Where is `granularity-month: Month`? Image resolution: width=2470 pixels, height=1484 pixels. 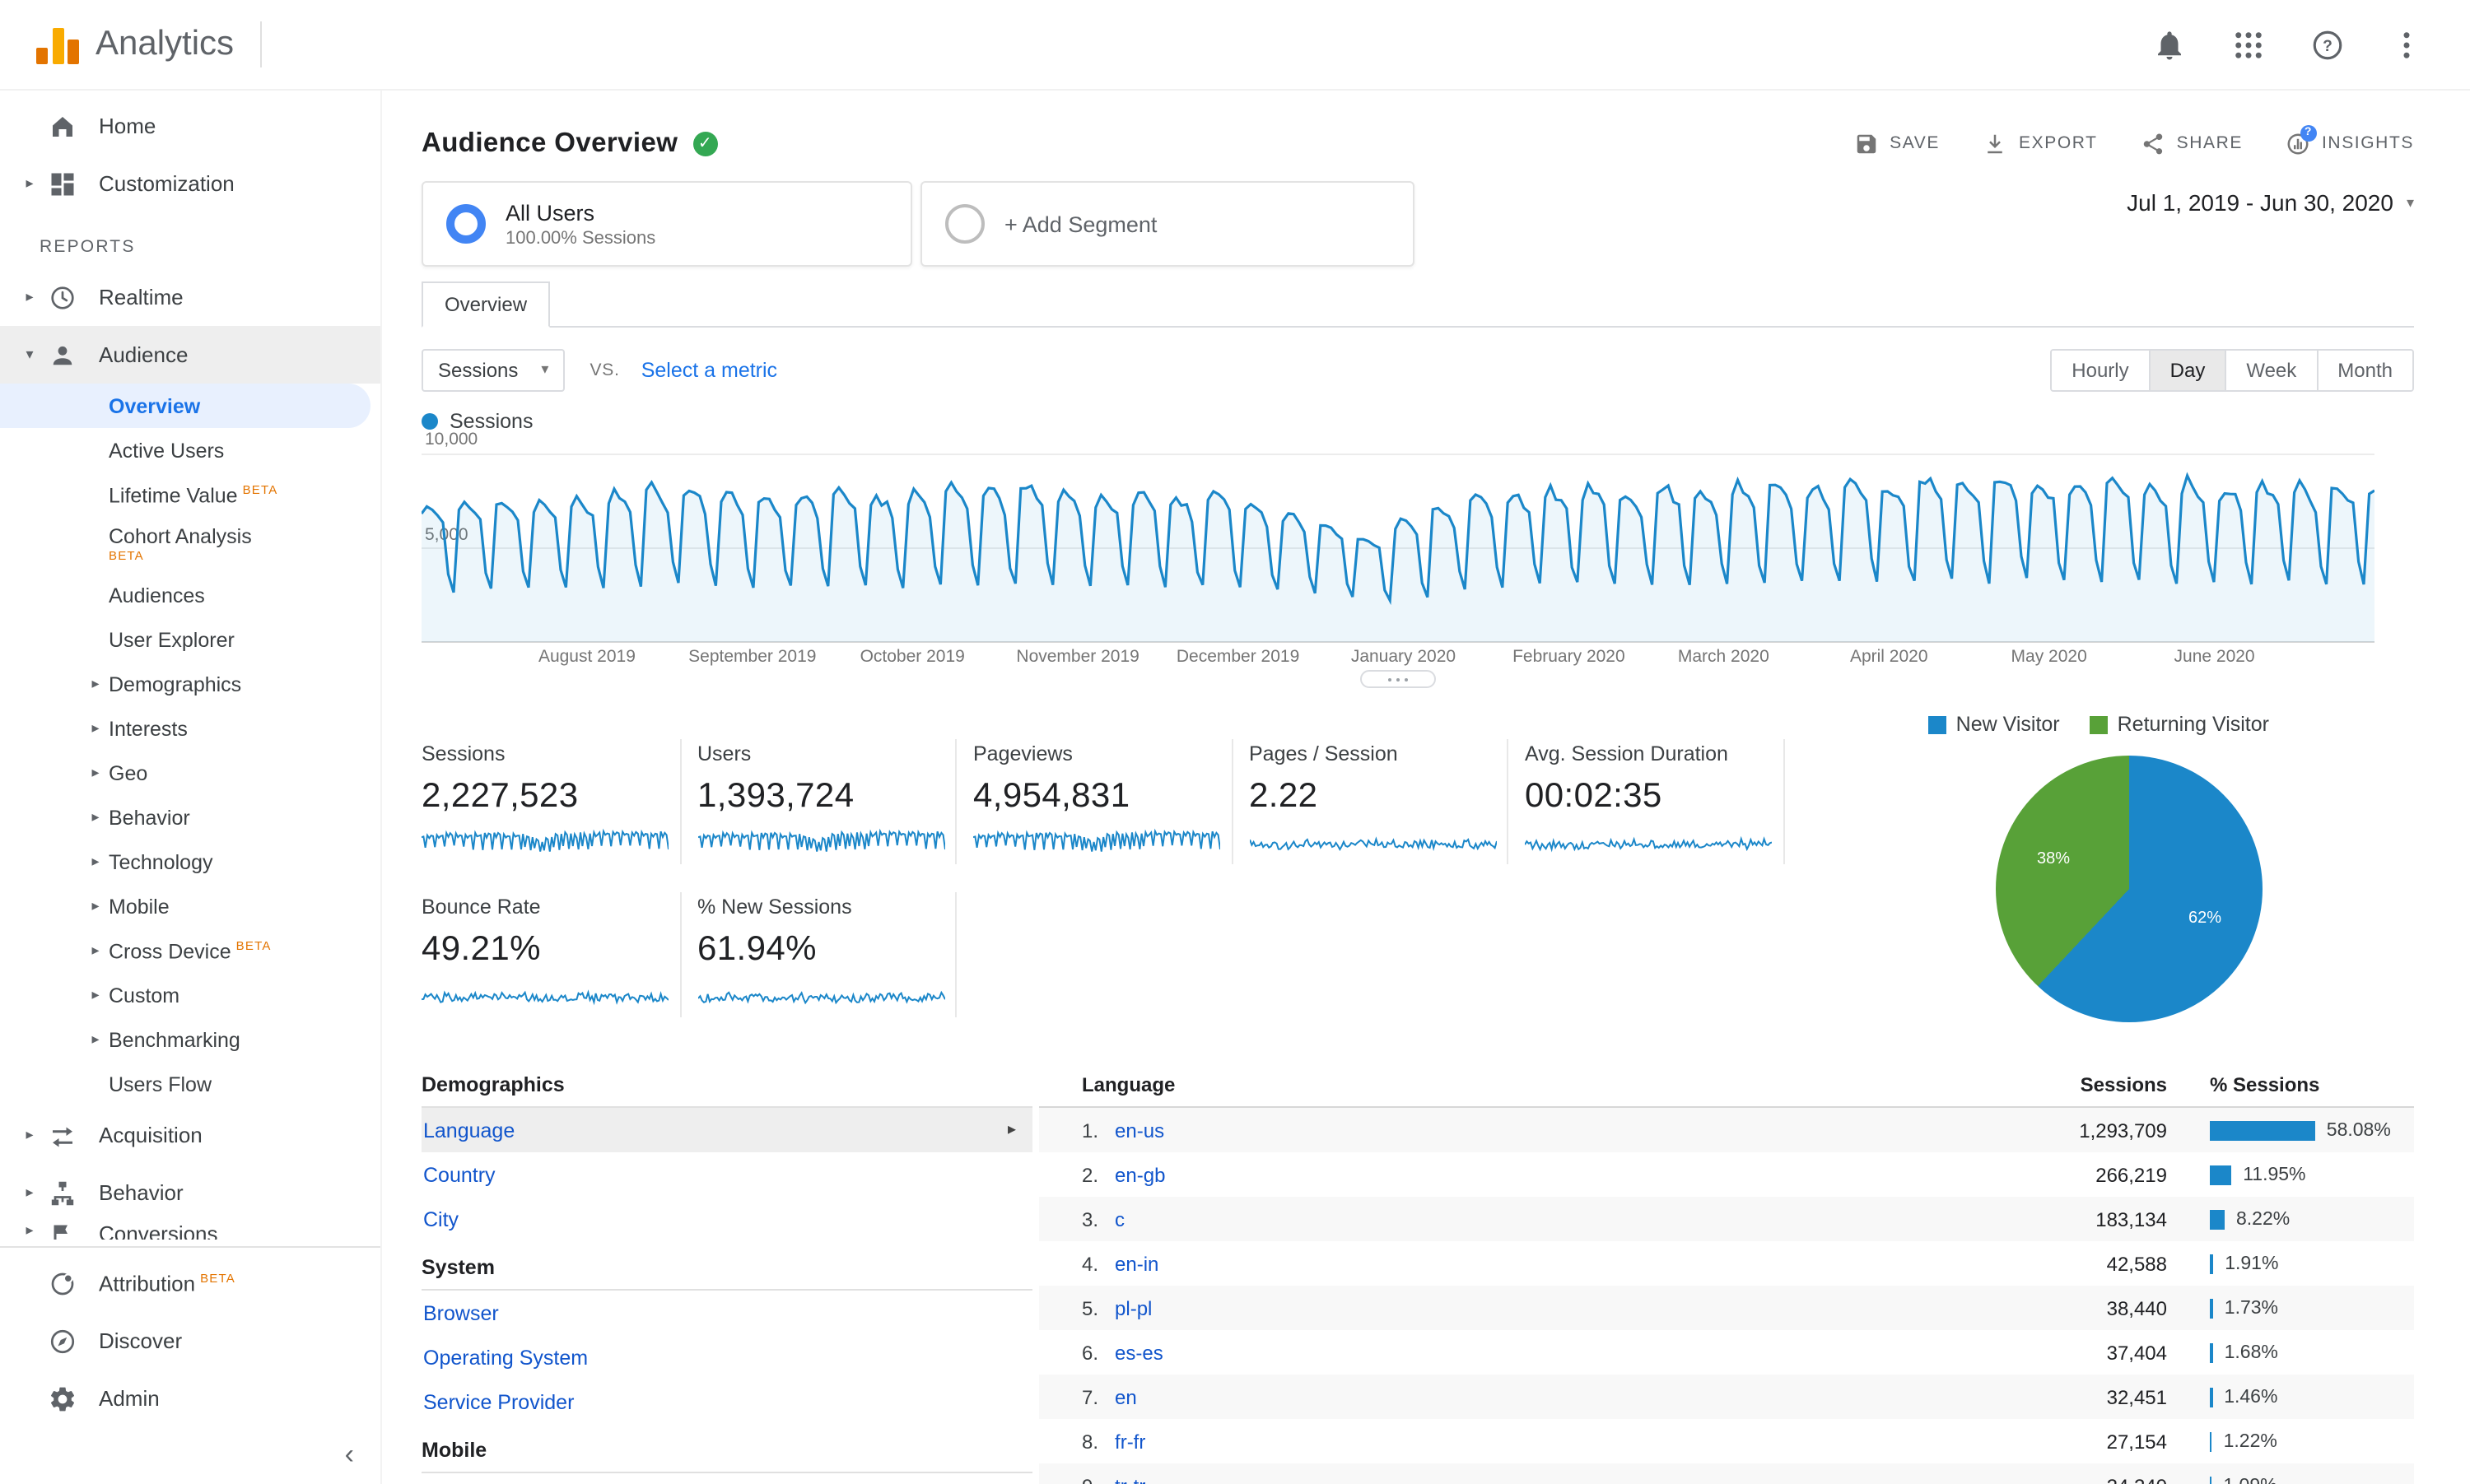 granularity-month: Month is located at coordinates (2364, 369).